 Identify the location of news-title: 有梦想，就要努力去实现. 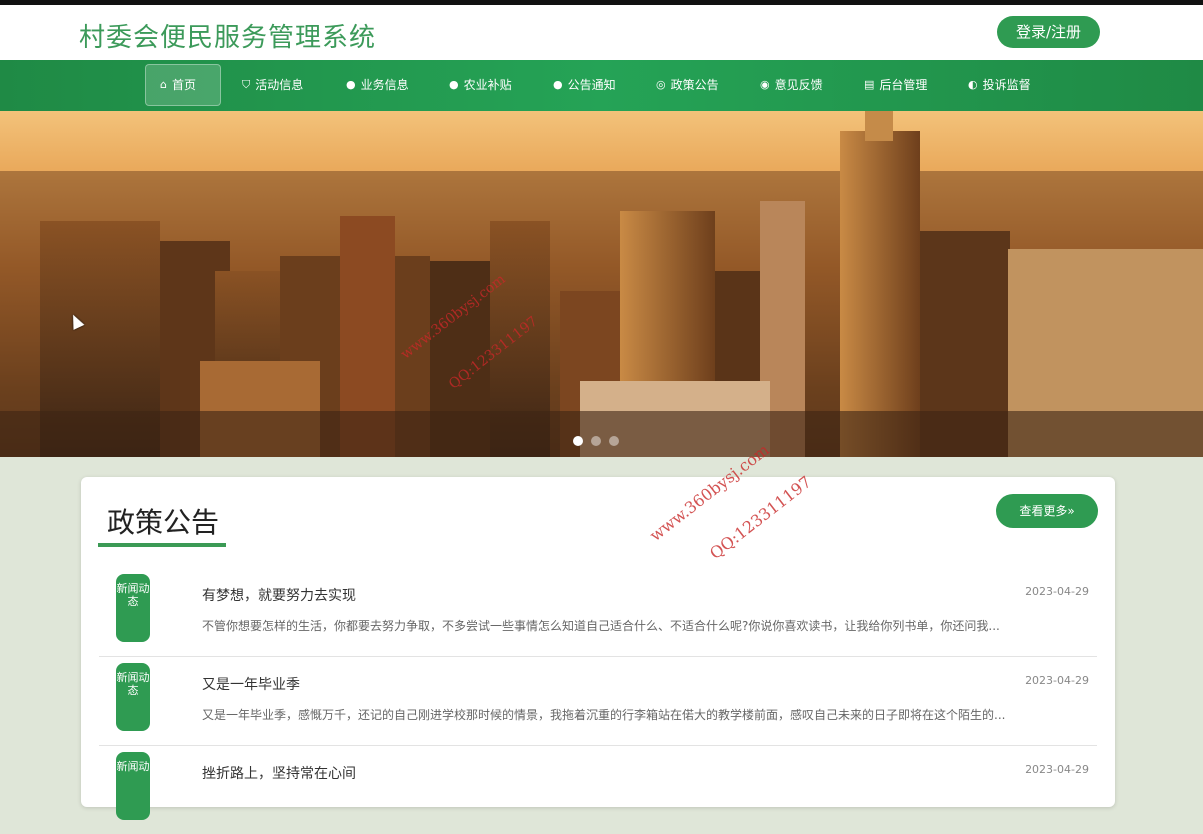
(279, 595).